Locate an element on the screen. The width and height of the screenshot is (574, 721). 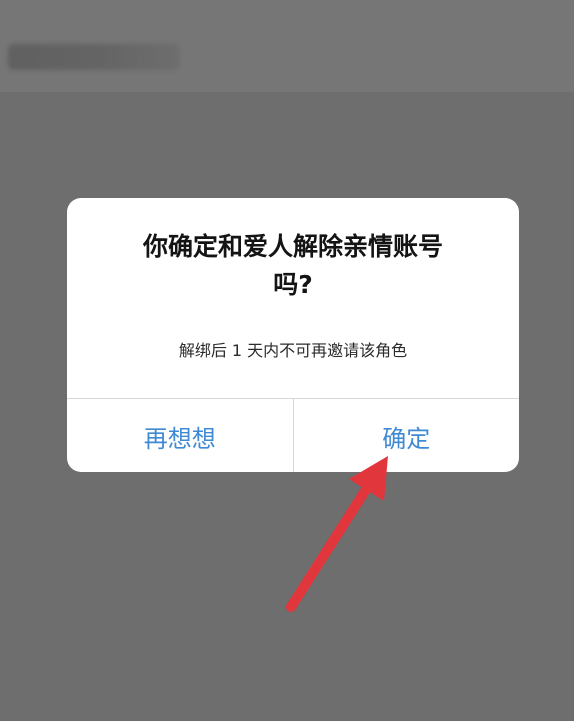
blurred-page-title is located at coordinates (94, 57).